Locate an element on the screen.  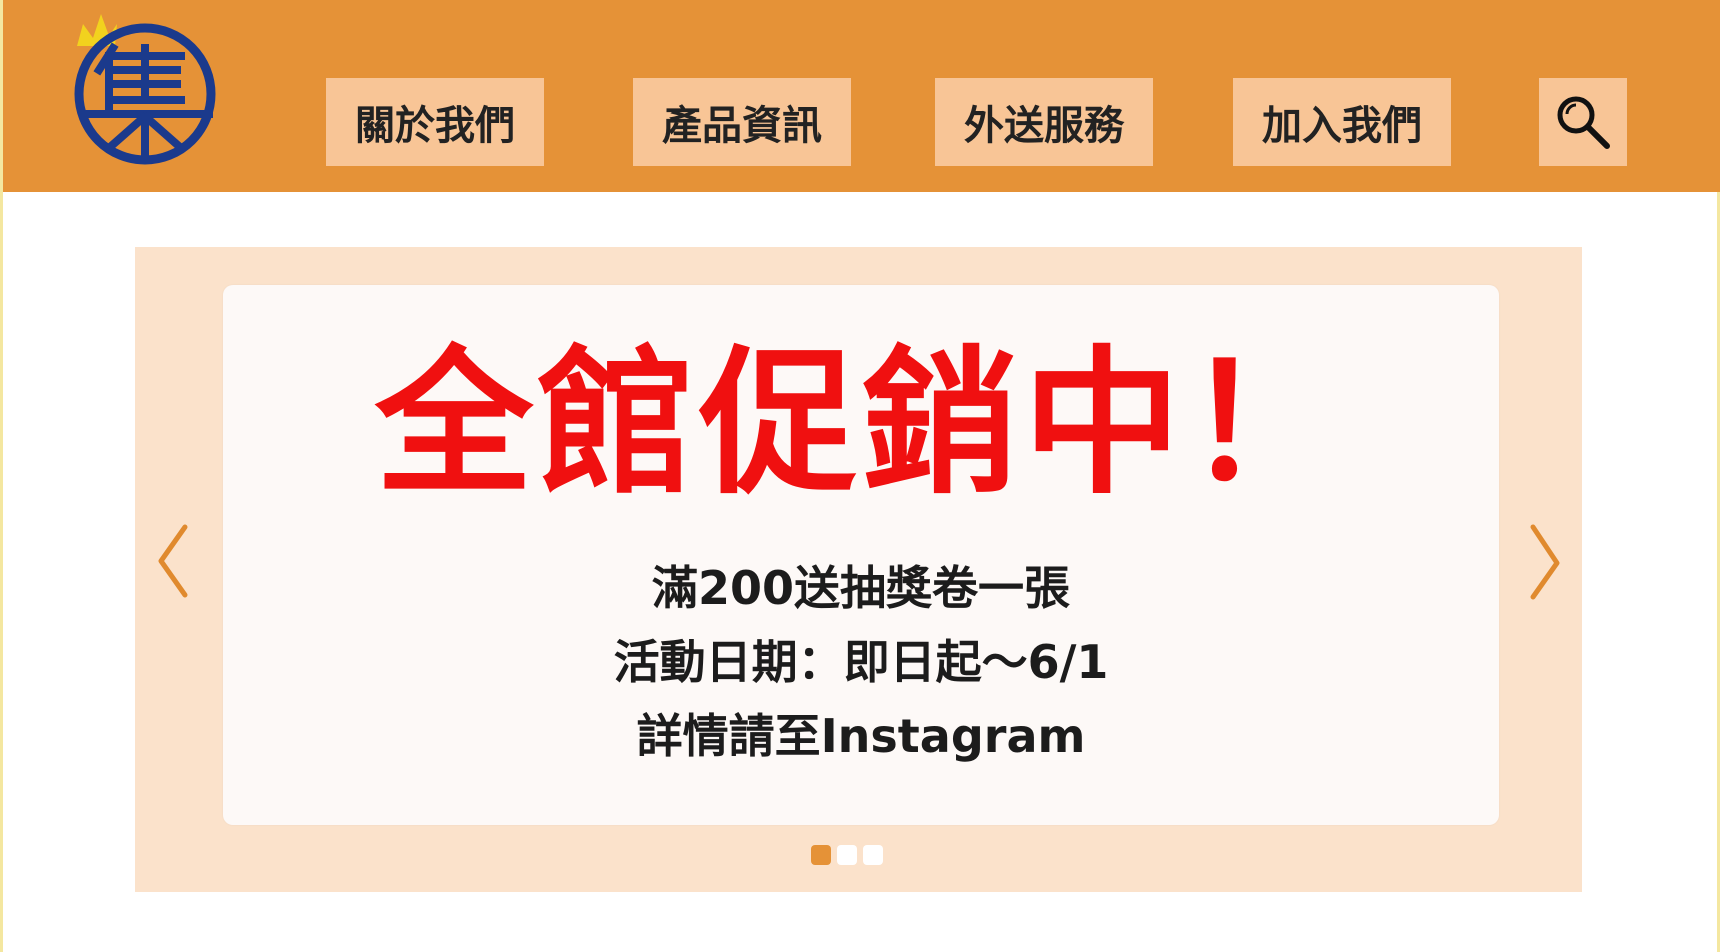
nav-about-button: 關於我們 is located at coordinates (435, 122).